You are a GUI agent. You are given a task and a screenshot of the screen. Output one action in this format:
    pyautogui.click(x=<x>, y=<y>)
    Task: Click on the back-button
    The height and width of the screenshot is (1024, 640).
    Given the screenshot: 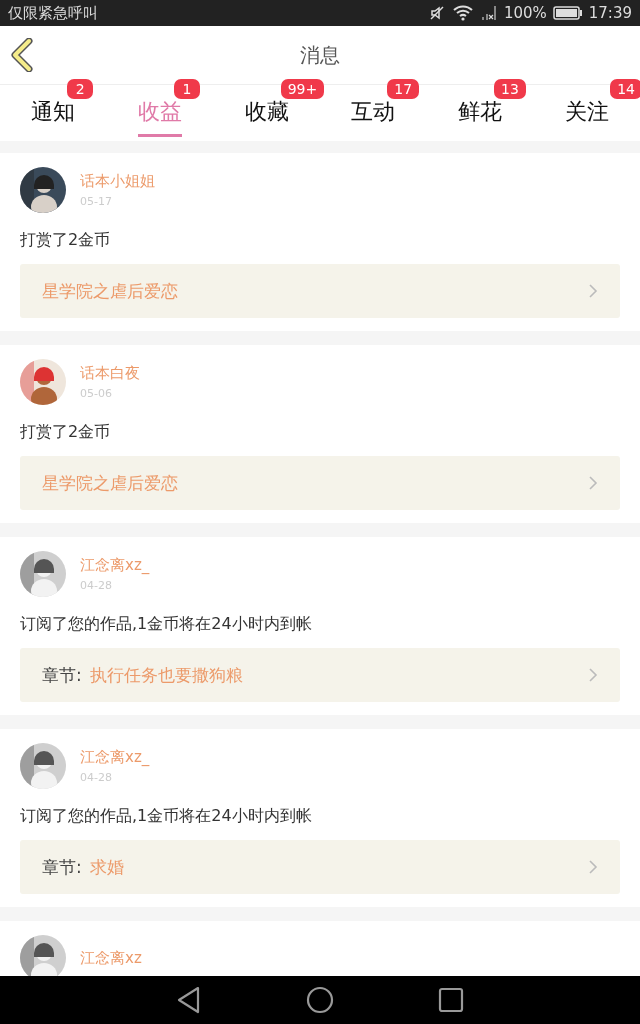 What is the action you would take?
    pyautogui.click(x=22, y=55)
    